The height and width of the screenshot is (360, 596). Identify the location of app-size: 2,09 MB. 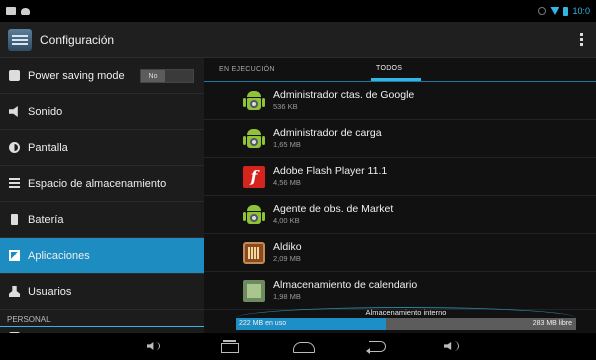
(287, 258).